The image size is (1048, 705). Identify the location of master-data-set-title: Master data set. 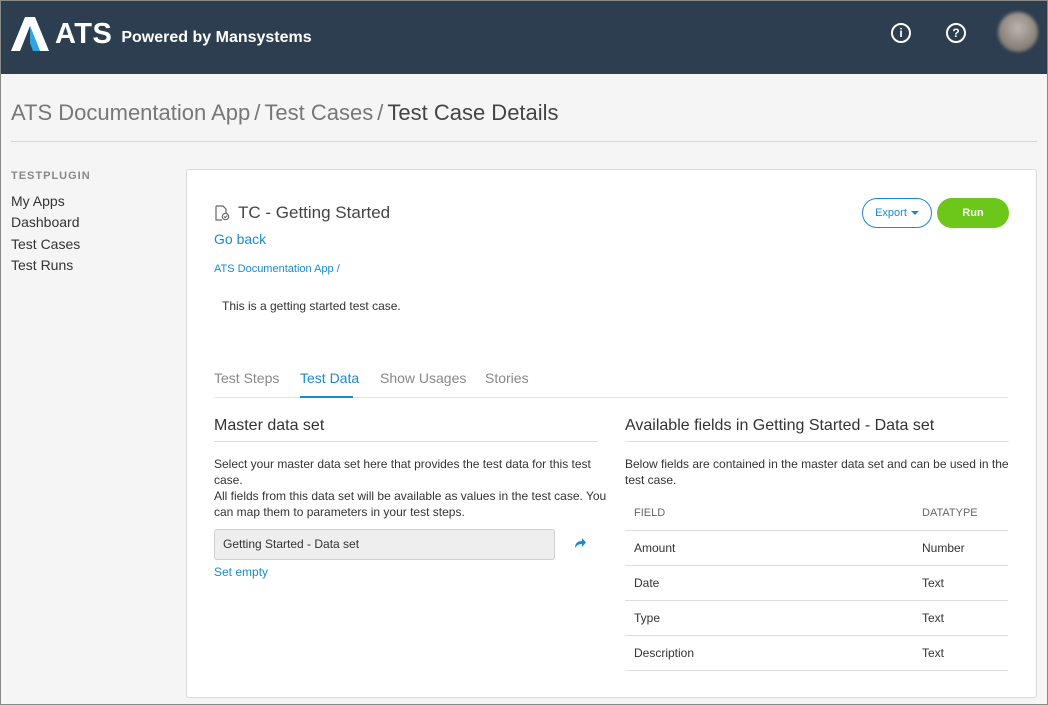
(269, 425).